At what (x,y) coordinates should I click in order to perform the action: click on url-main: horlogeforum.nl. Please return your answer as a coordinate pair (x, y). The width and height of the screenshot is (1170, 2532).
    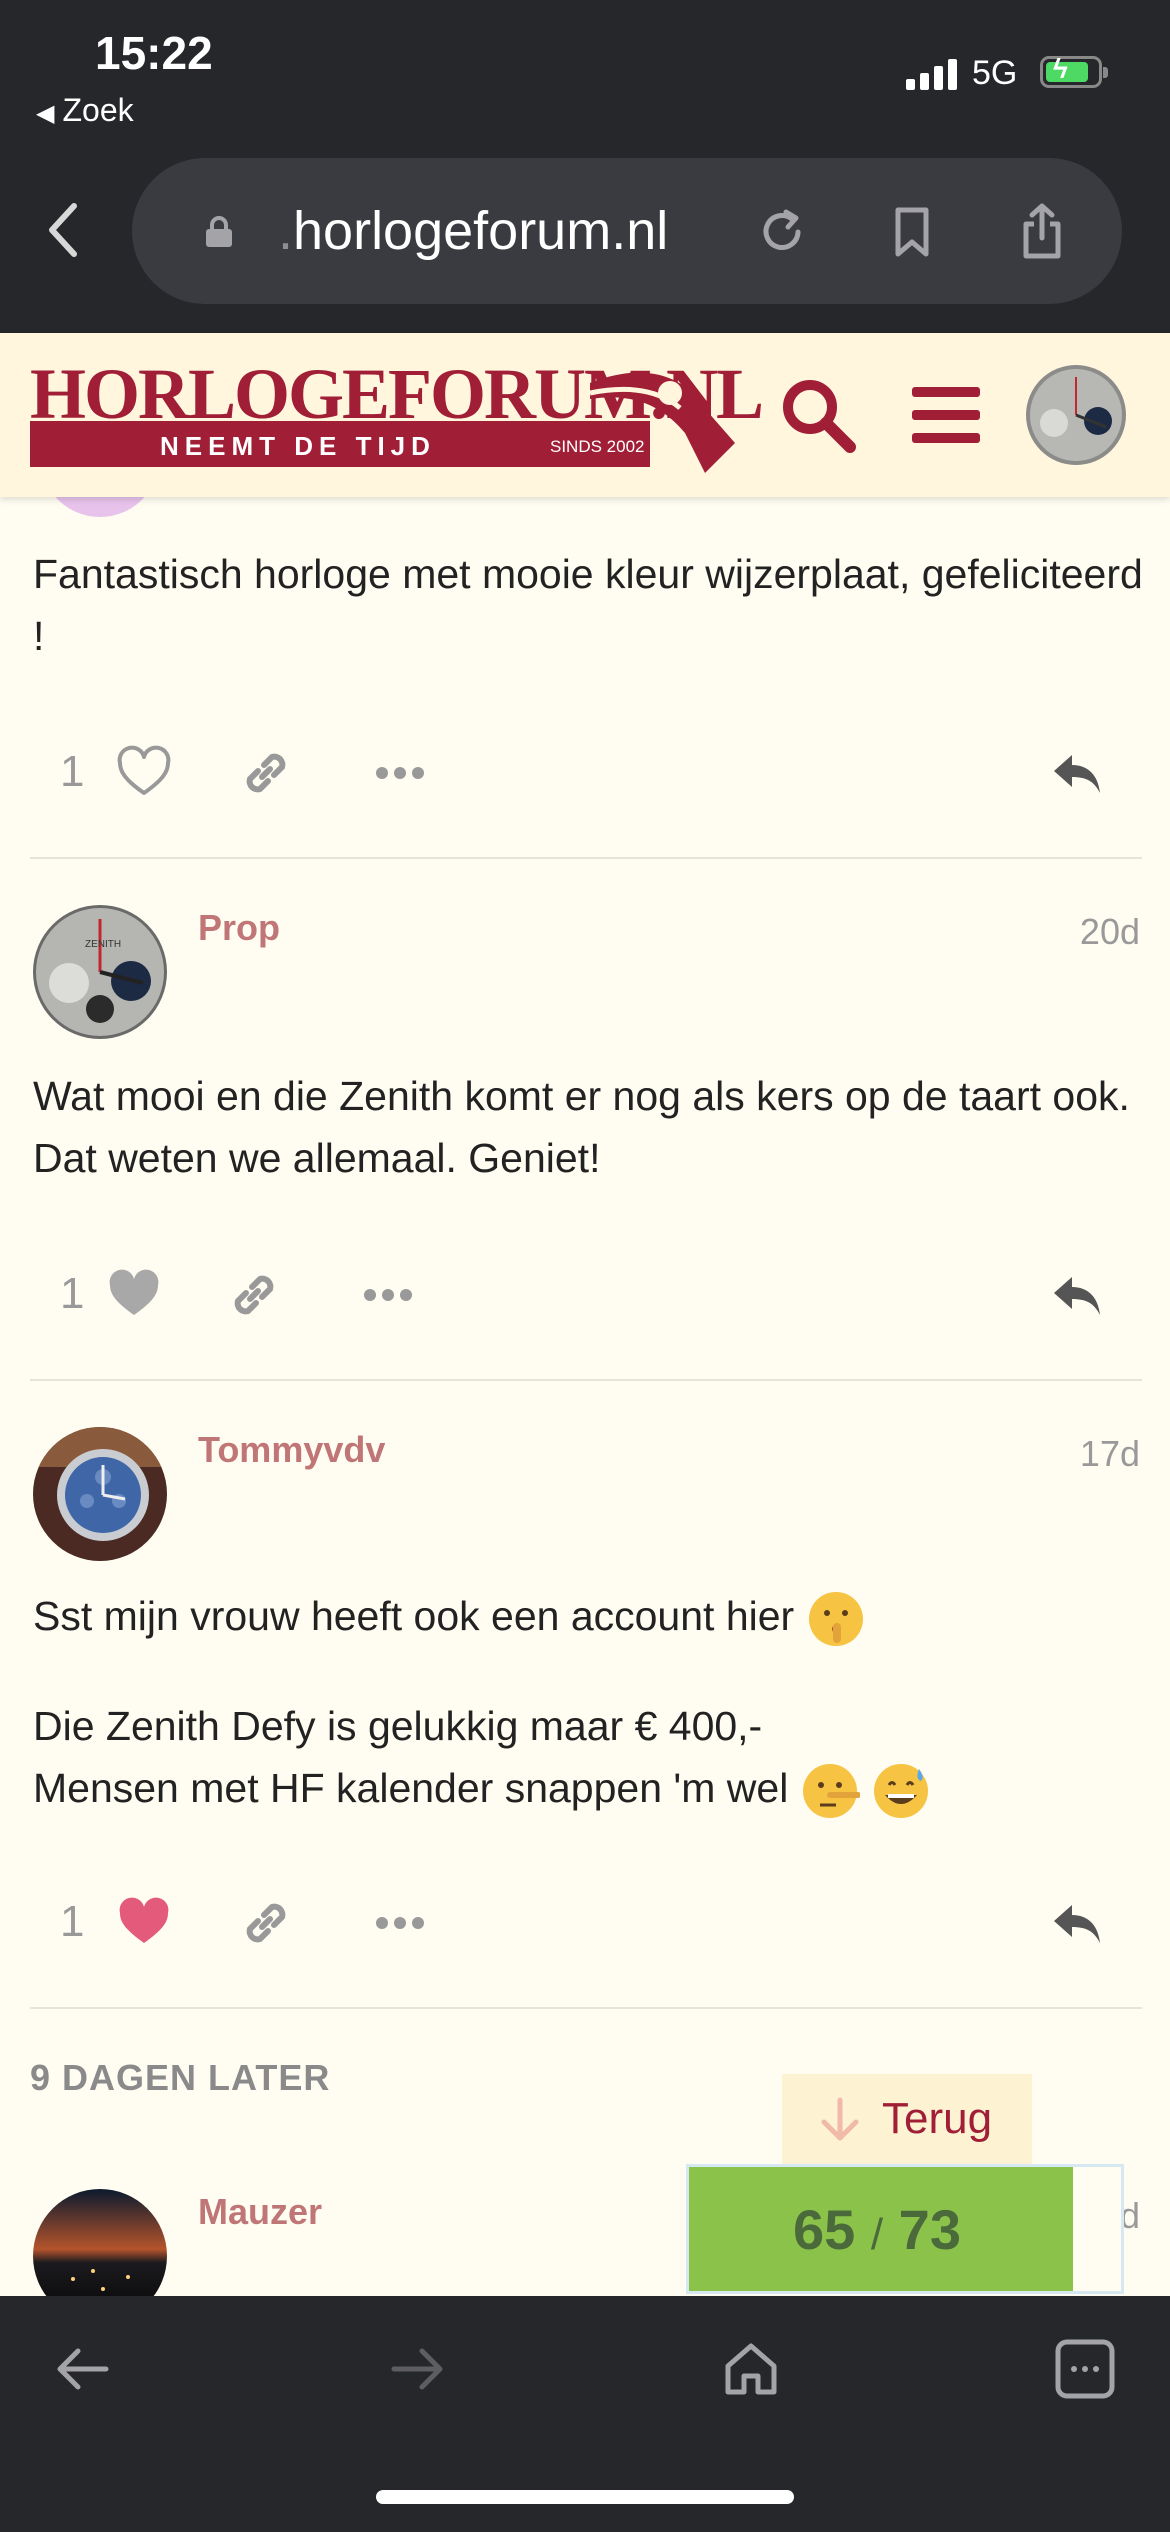
    Looking at the image, I should click on (481, 231).